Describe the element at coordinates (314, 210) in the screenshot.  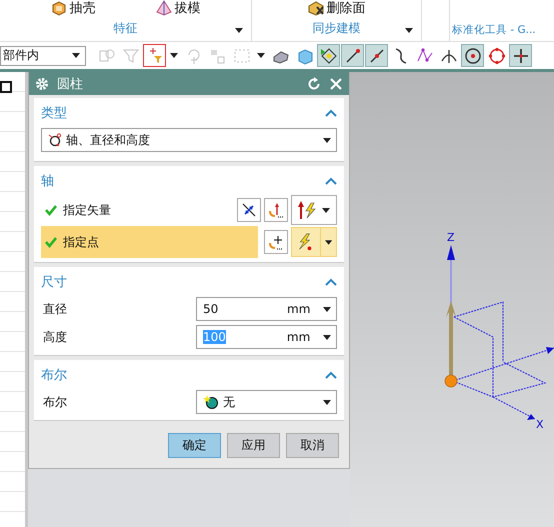
I see `inferred-vector-dropdown` at that location.